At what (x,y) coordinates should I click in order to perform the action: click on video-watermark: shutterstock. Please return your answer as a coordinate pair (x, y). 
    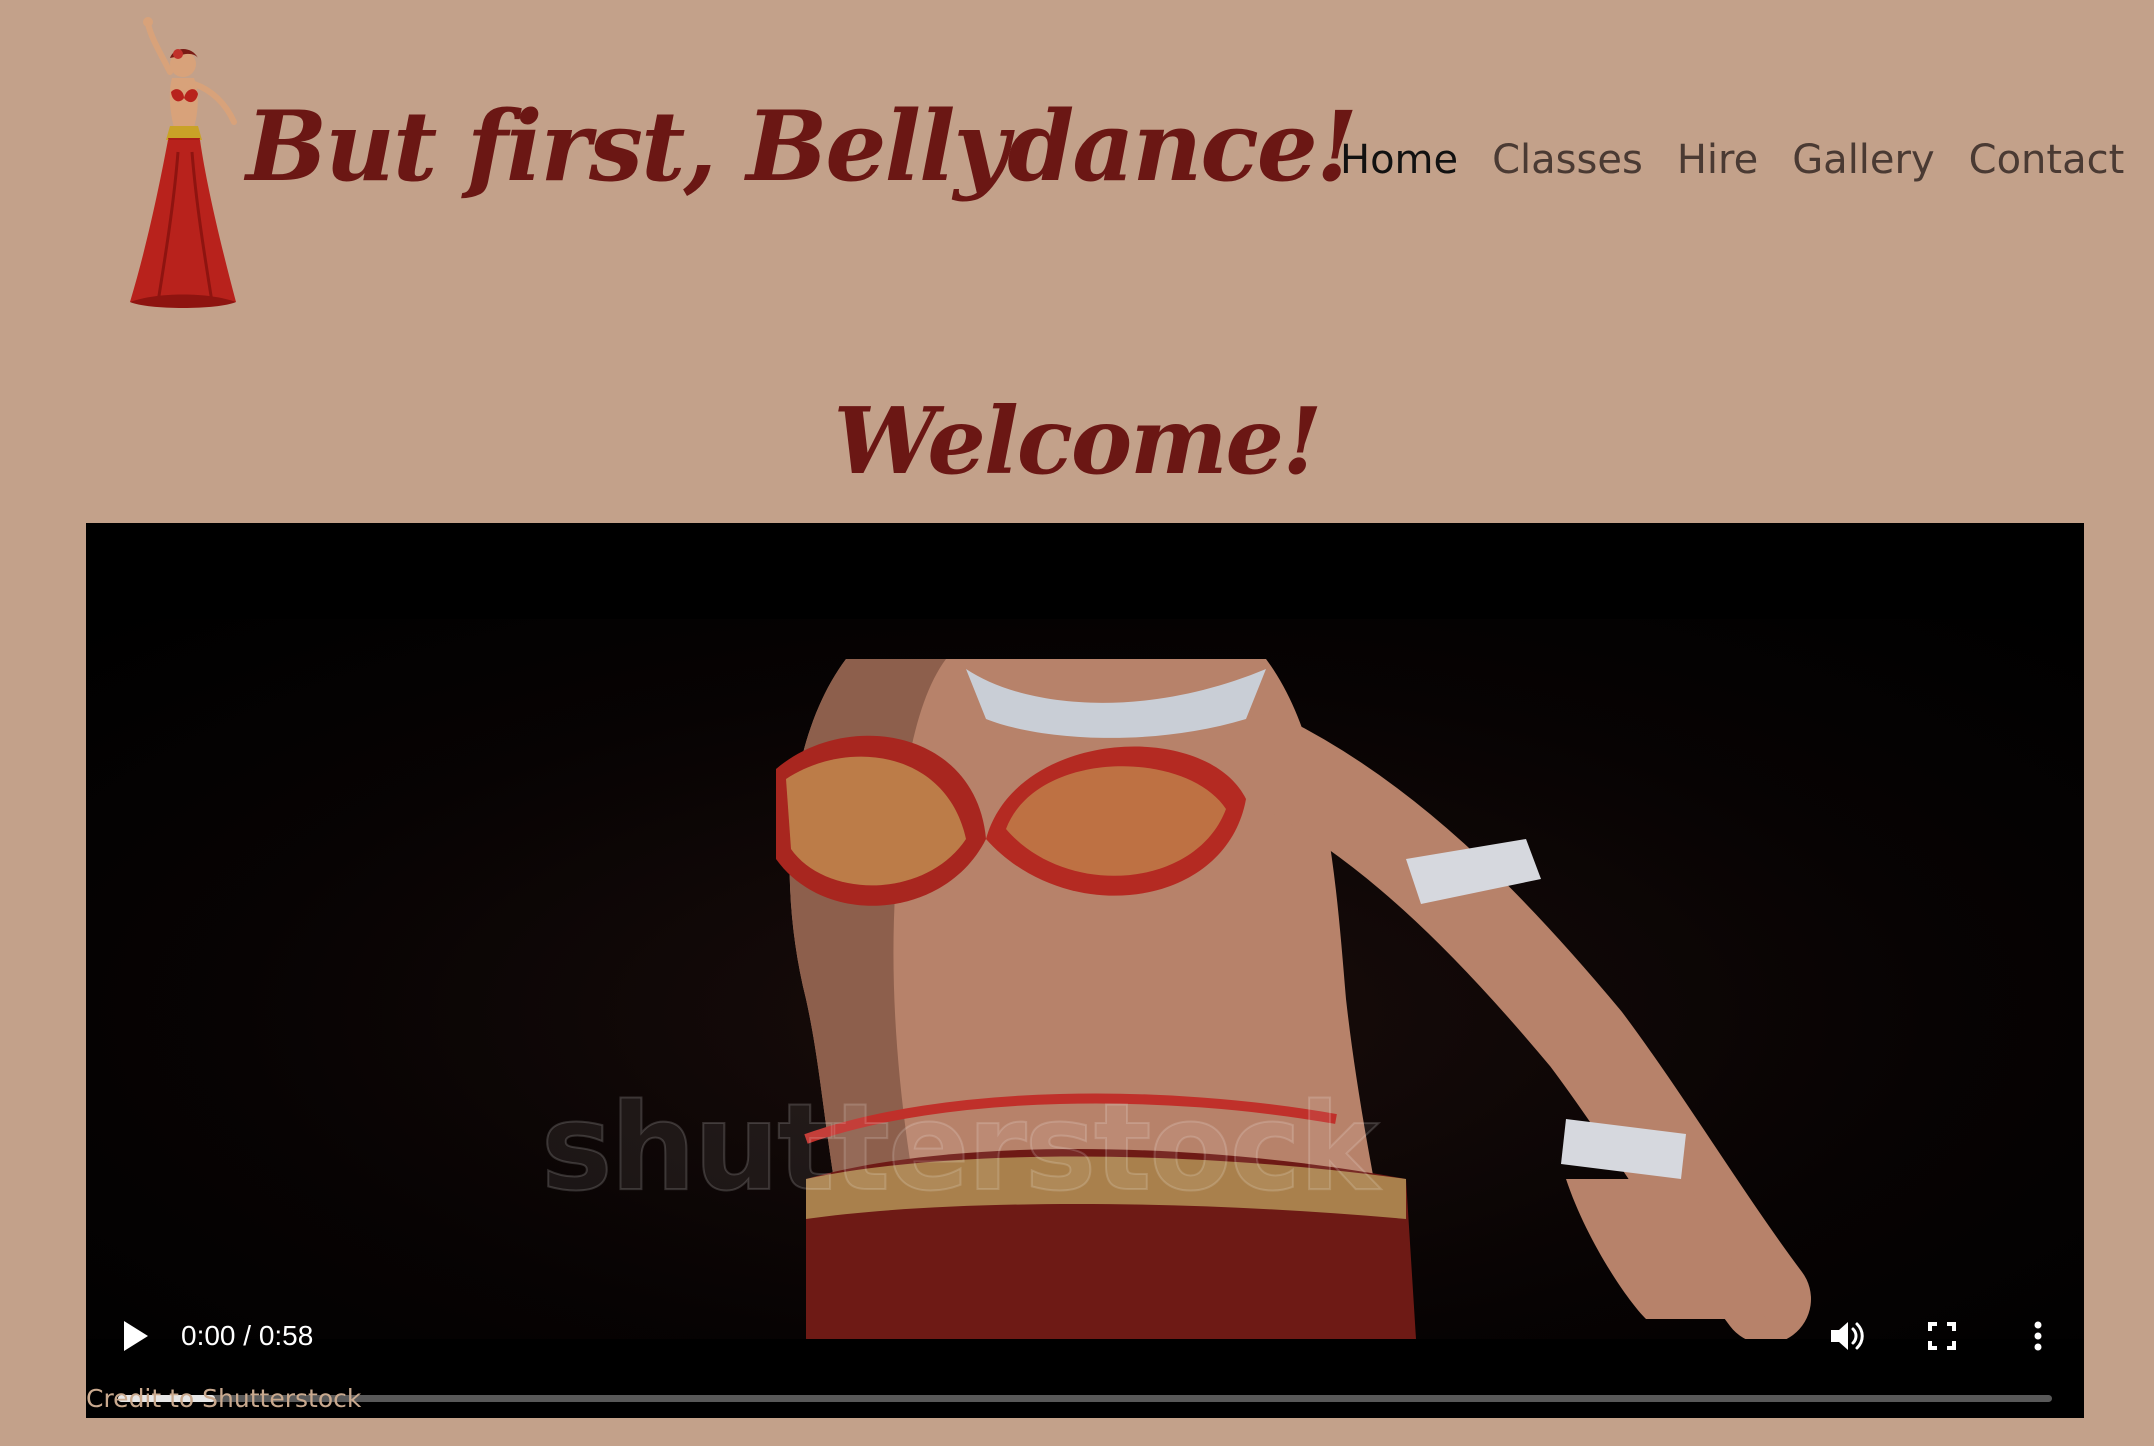
    Looking at the image, I should click on (960, 1148).